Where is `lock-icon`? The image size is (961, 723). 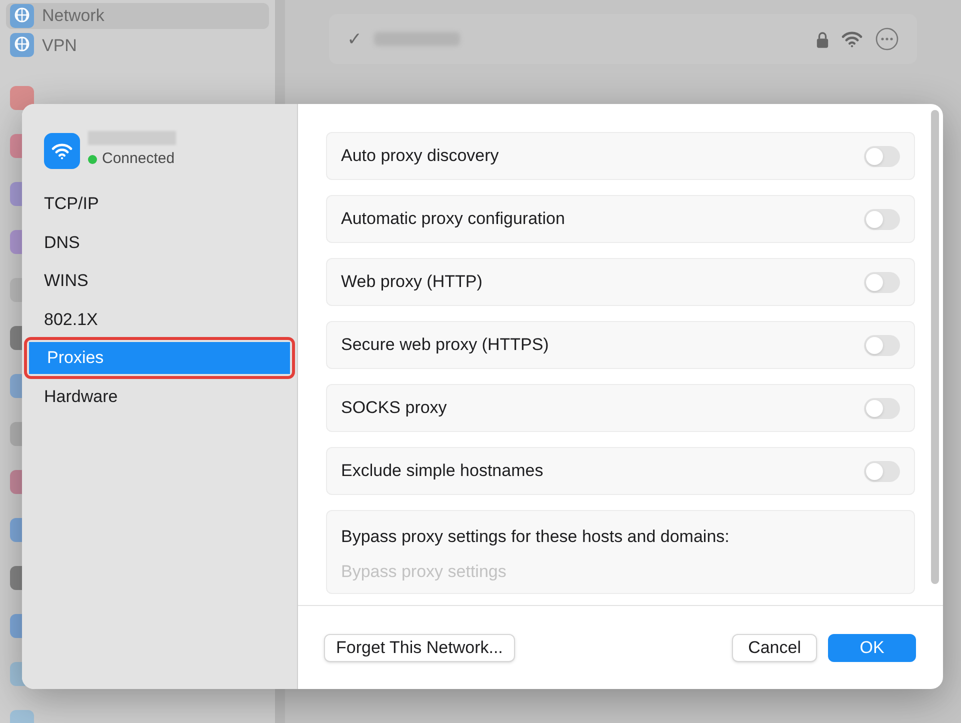
lock-icon is located at coordinates (822, 39).